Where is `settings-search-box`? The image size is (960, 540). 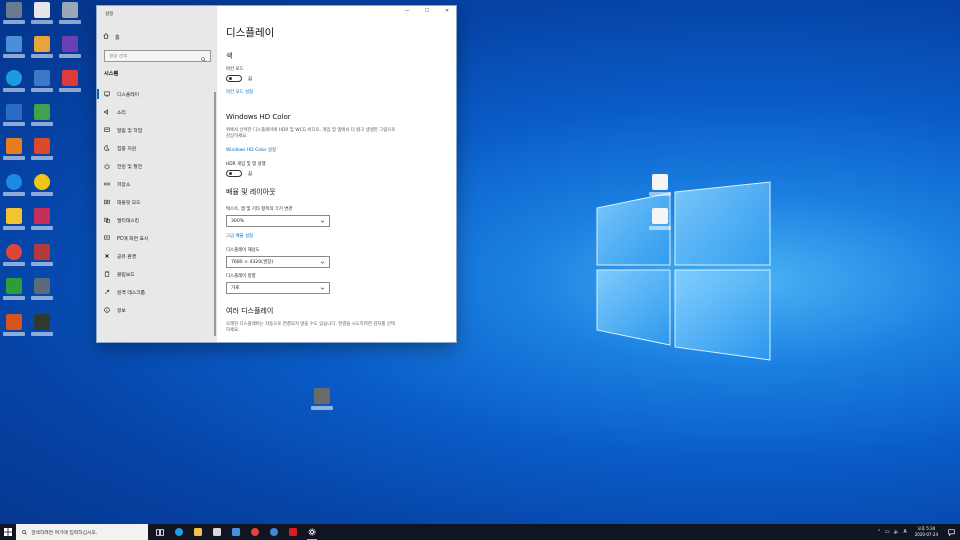
settings-search-box is located at coordinates (157, 56).